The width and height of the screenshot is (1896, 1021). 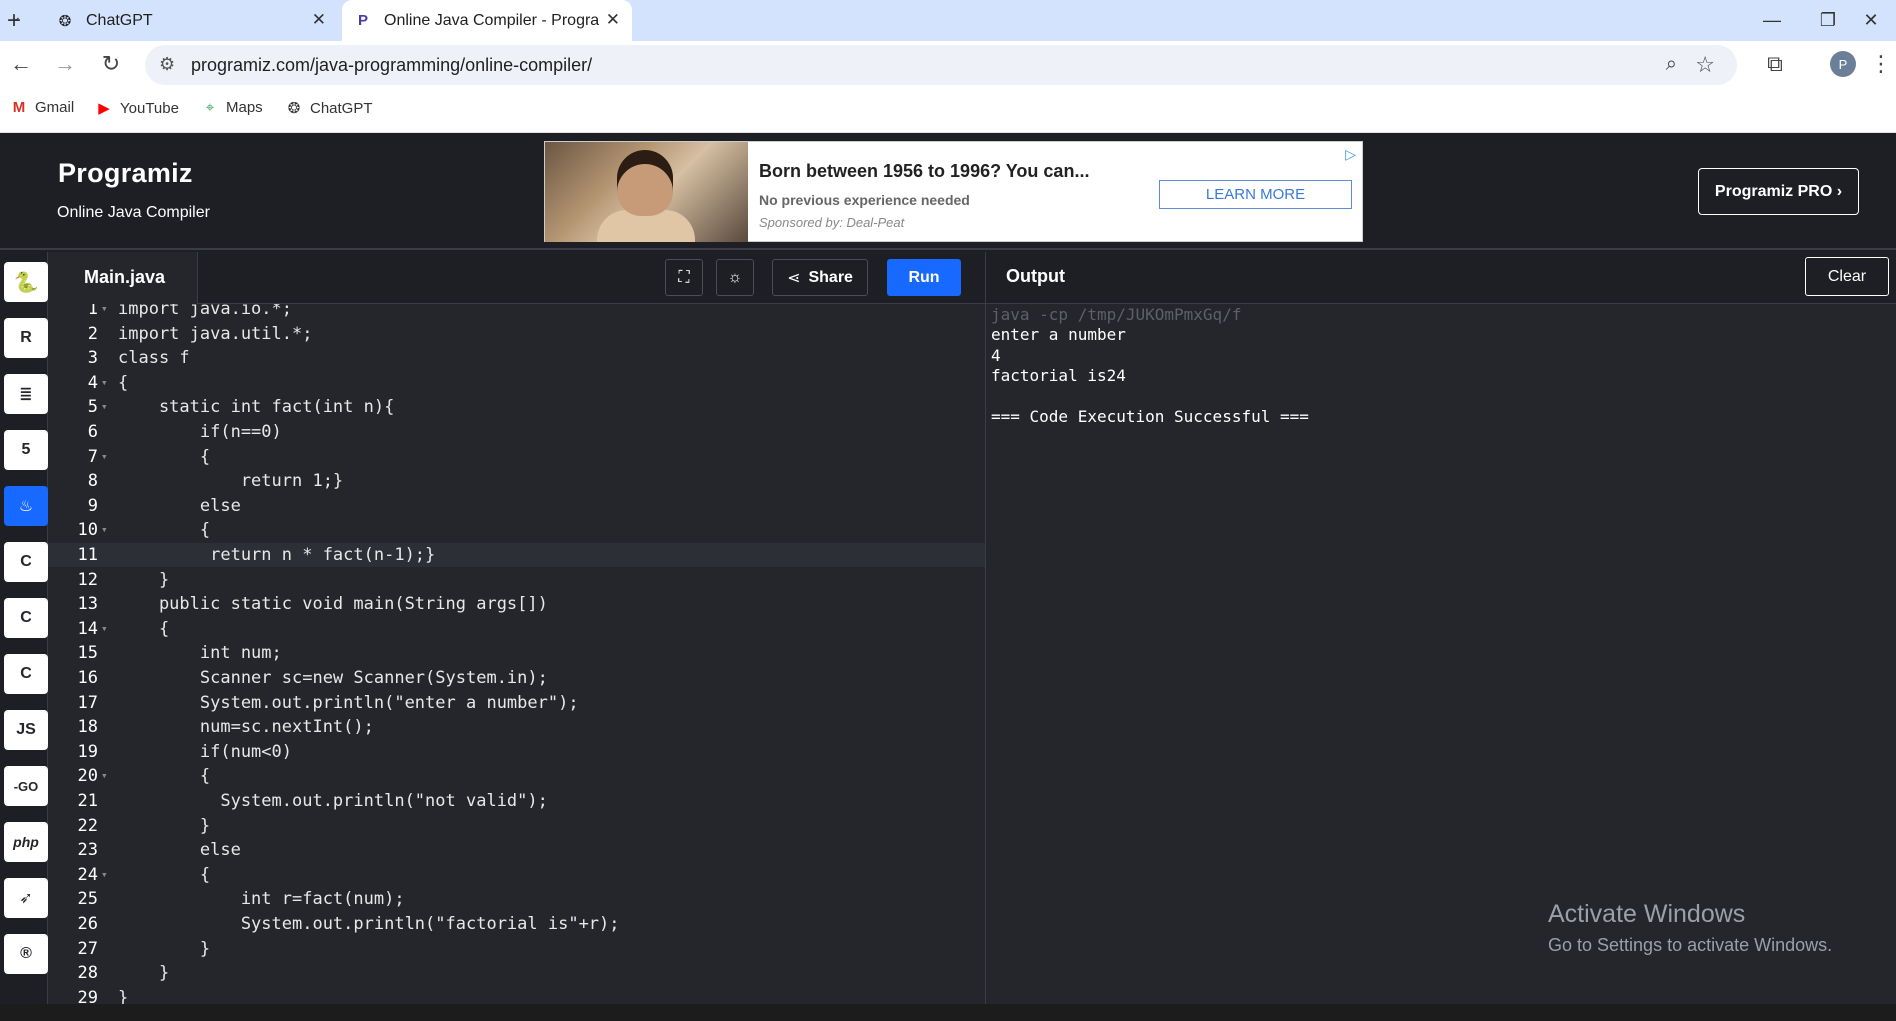 I want to click on browser-menu-icon: ⋮, so click(x=1881, y=64).